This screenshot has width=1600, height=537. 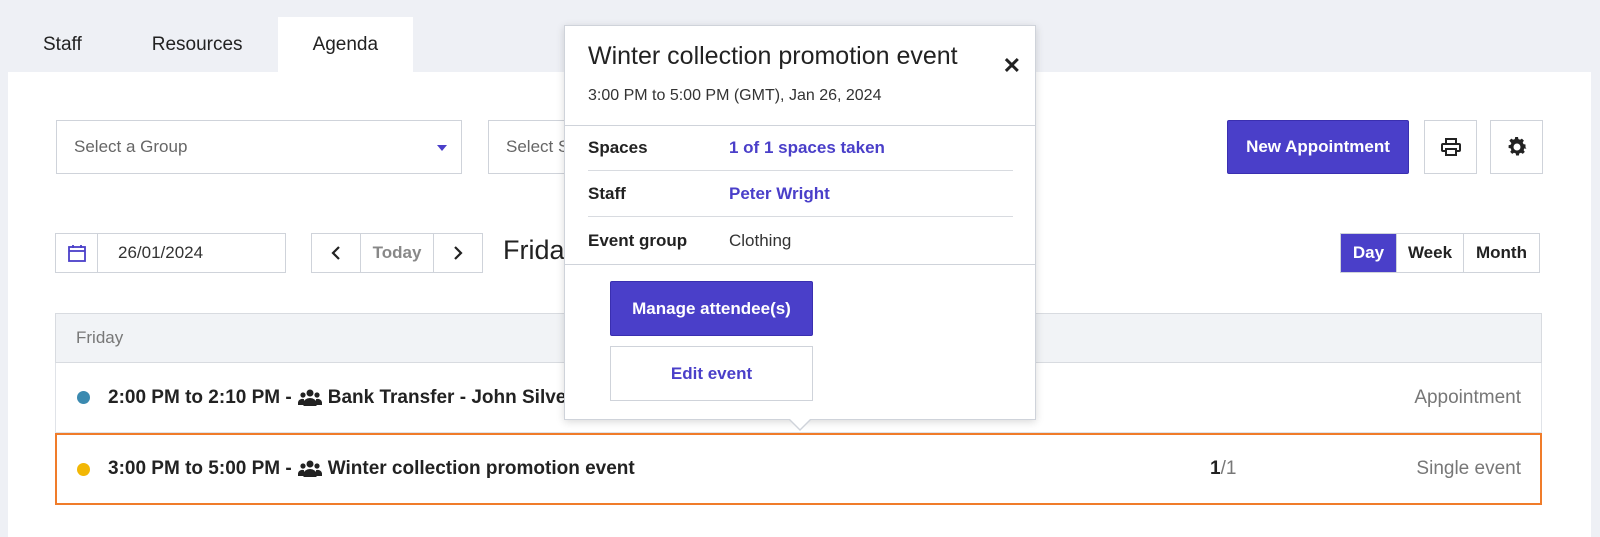 What do you see at coordinates (1501, 253) in the screenshot?
I see `view-month-button: Month` at bounding box center [1501, 253].